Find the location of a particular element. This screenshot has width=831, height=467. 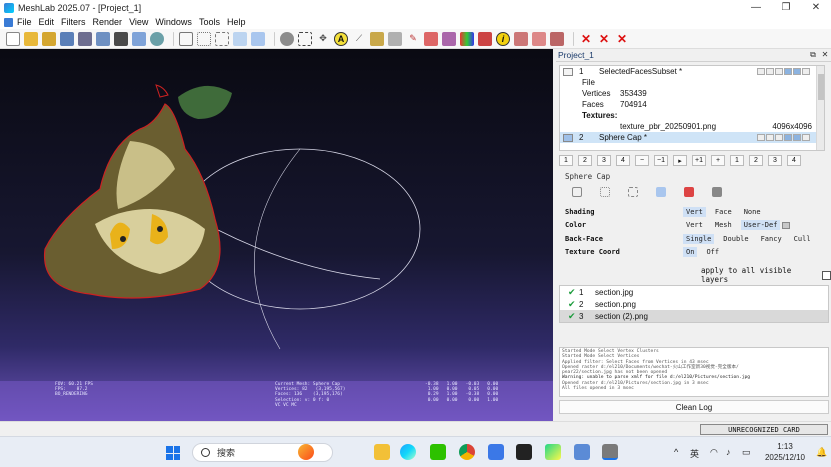

wechat-icon is located at coordinates (438, 452).